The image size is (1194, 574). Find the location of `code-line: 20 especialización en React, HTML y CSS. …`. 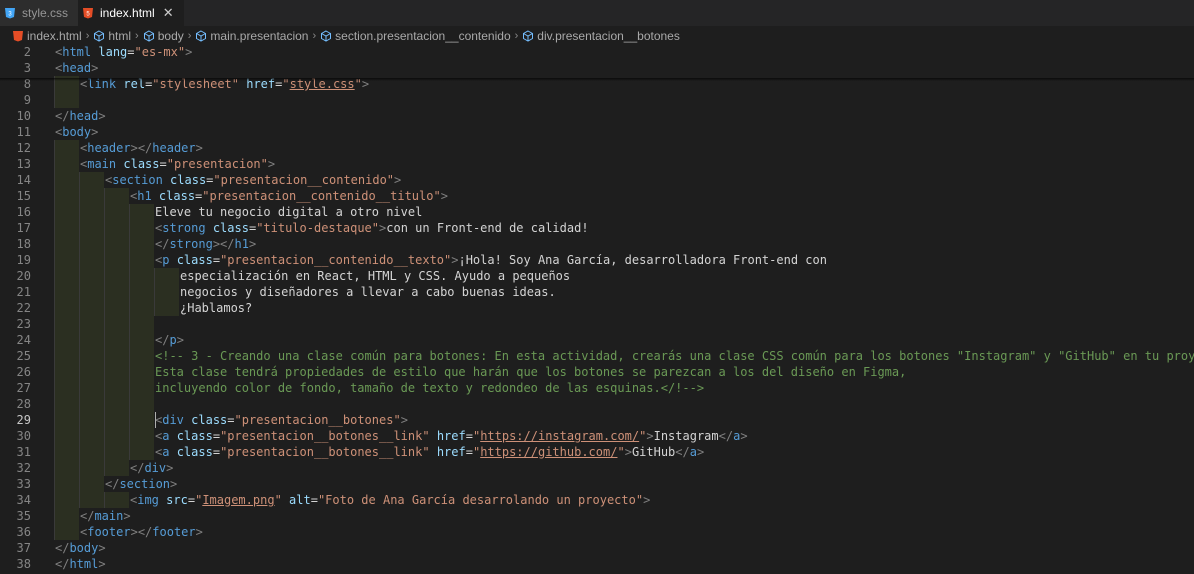

code-line: 20 especialización en React, HTML y CSS. … is located at coordinates (597, 276).